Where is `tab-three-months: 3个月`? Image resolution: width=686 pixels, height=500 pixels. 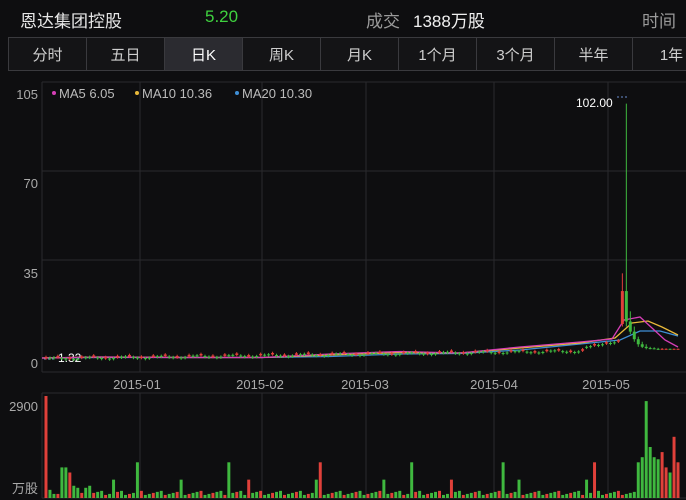 tab-three-months: 3个月 is located at coordinates (516, 54).